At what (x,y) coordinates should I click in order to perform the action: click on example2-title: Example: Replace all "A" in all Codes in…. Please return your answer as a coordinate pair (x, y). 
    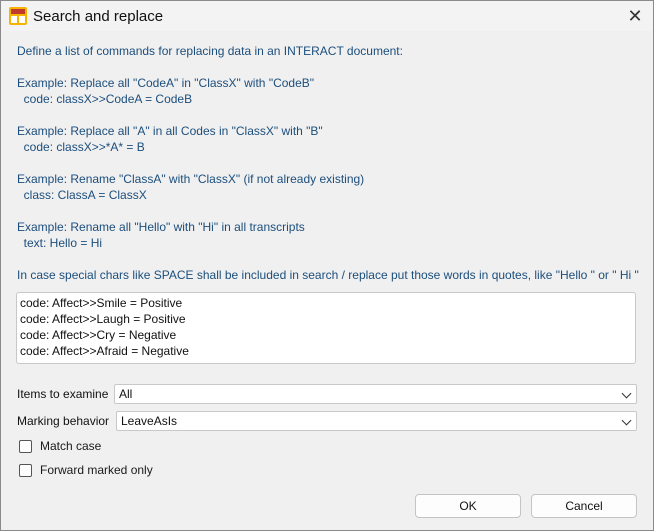
    Looking at the image, I should click on (170, 131).